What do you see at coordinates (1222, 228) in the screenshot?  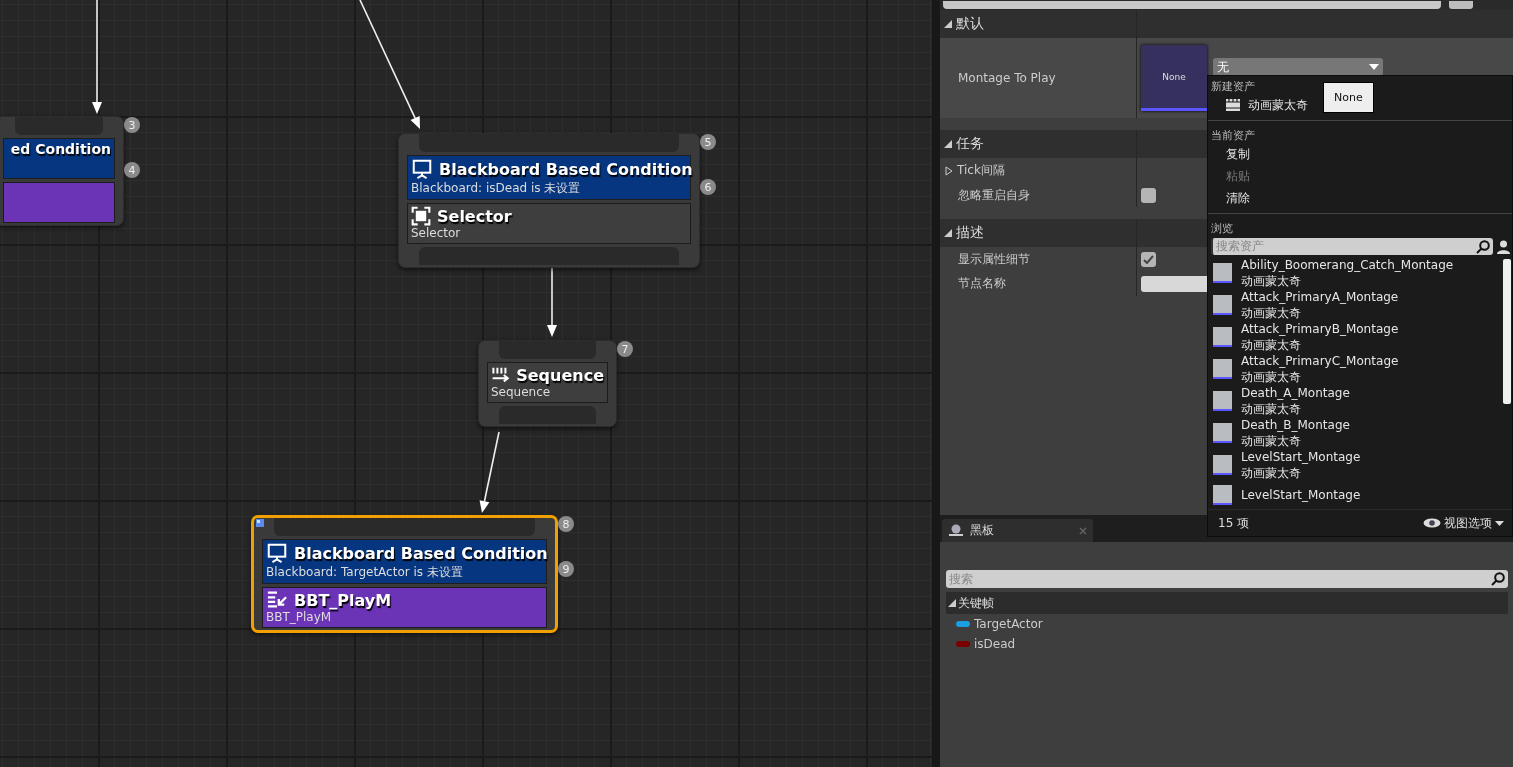 I see `menu-section-label: 浏览` at bounding box center [1222, 228].